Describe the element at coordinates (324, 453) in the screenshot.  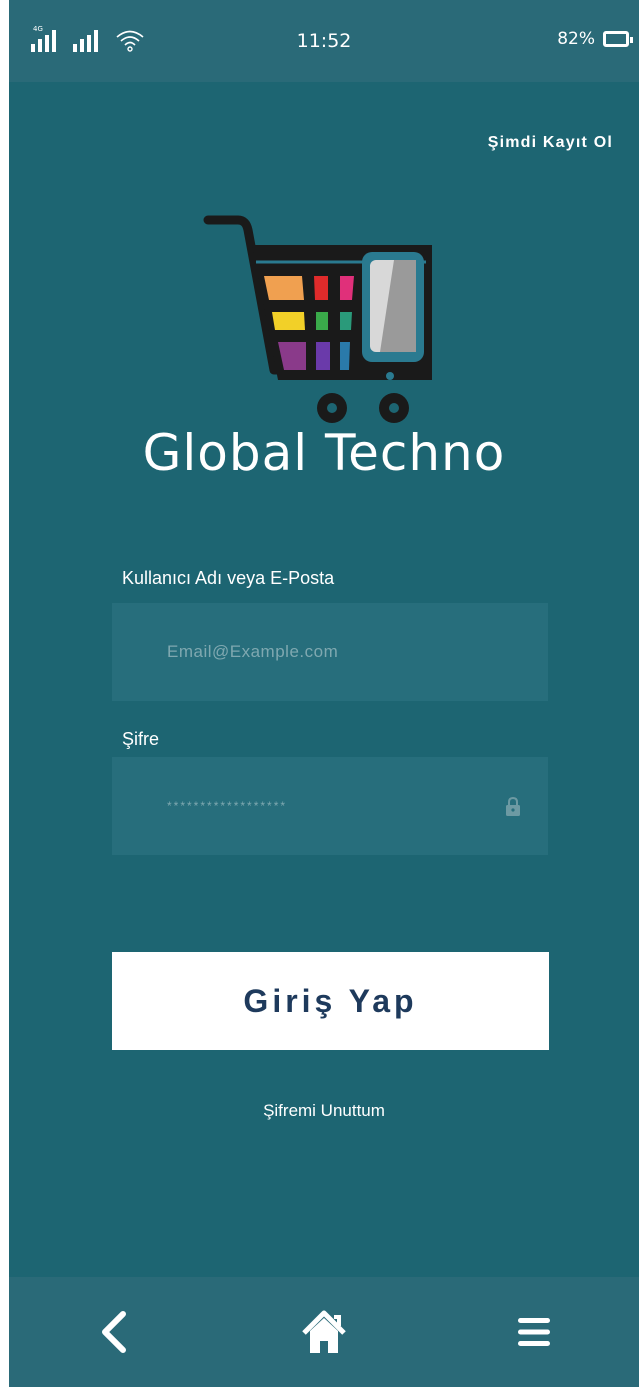
I see `brand-name: Global Techno` at that location.